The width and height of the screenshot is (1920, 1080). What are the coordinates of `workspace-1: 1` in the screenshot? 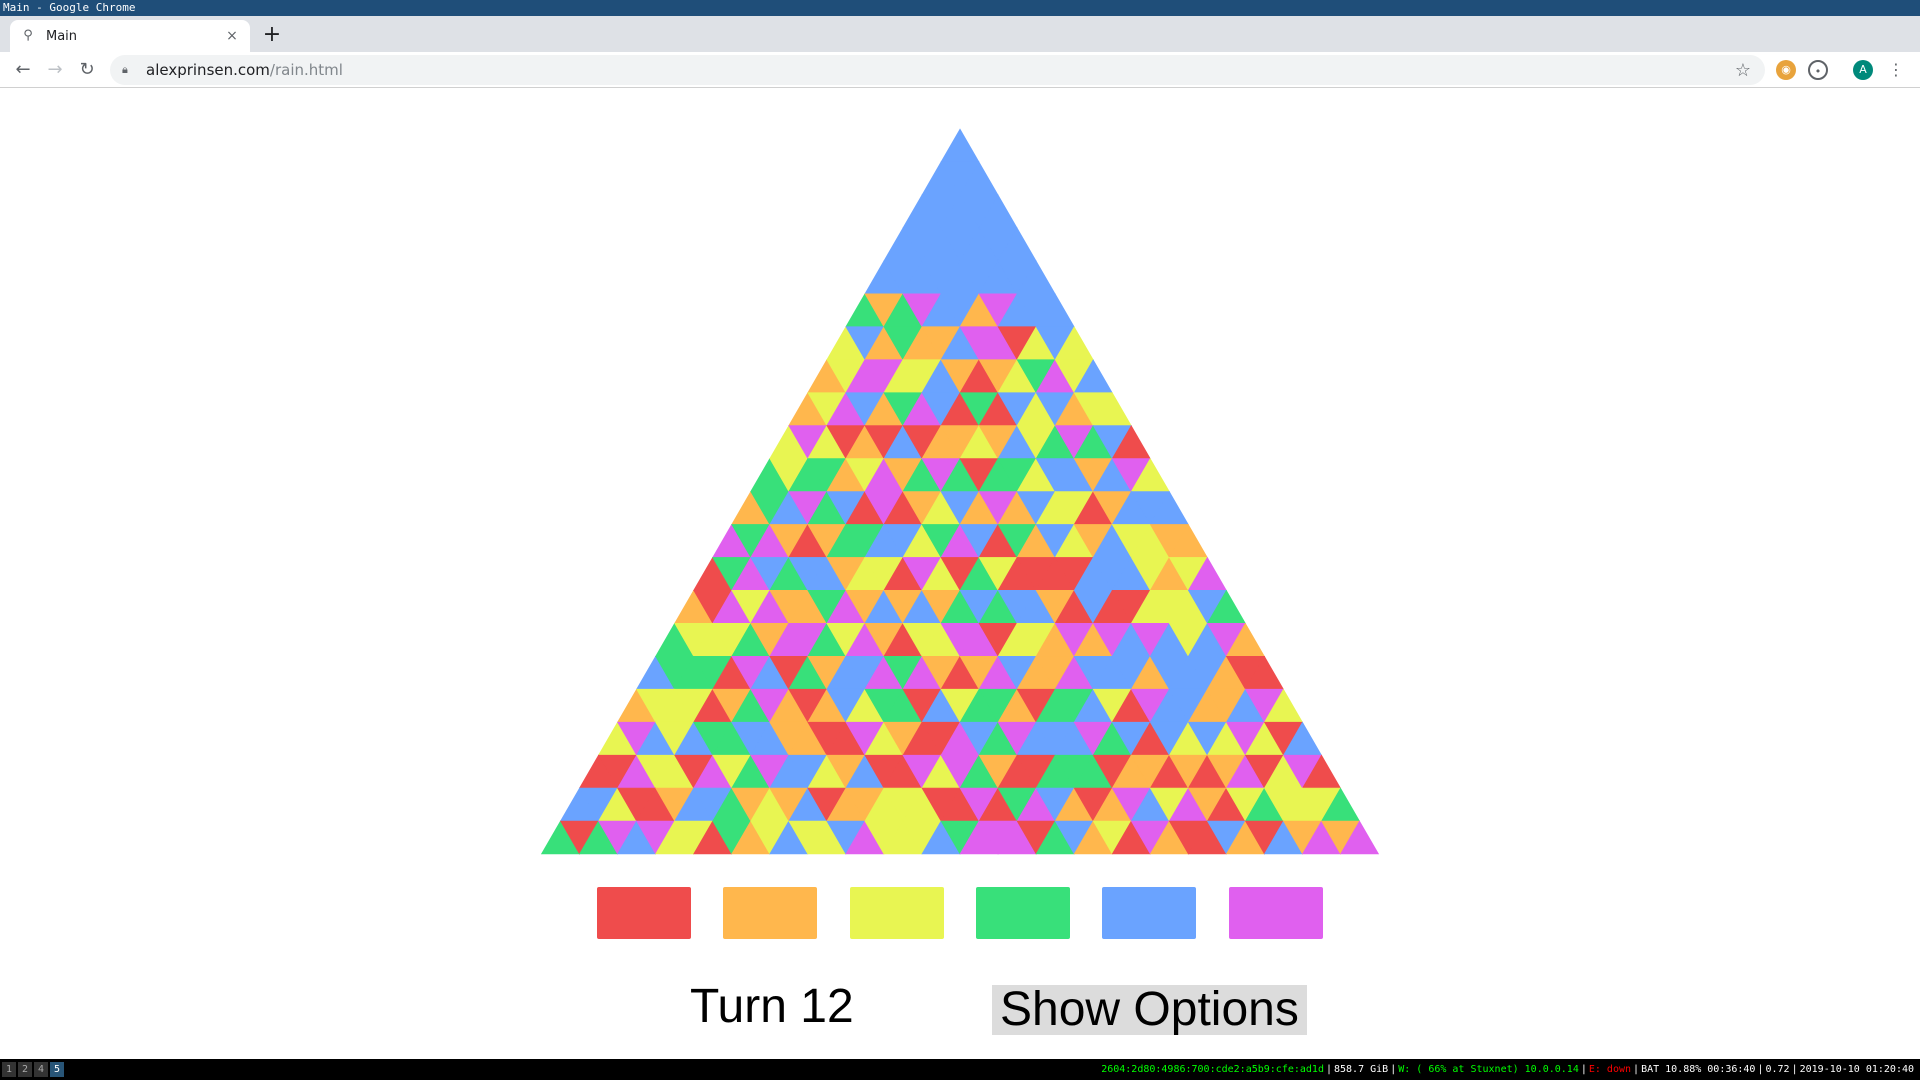 It's located at (9, 1069).